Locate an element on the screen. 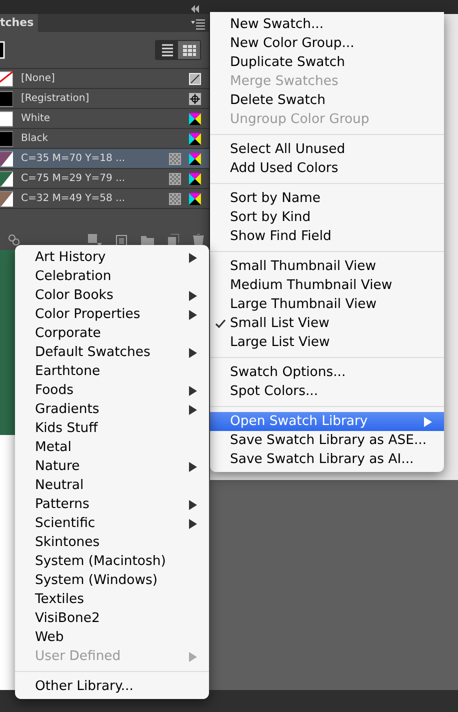  menu-item: Metal is located at coordinates (112, 447).